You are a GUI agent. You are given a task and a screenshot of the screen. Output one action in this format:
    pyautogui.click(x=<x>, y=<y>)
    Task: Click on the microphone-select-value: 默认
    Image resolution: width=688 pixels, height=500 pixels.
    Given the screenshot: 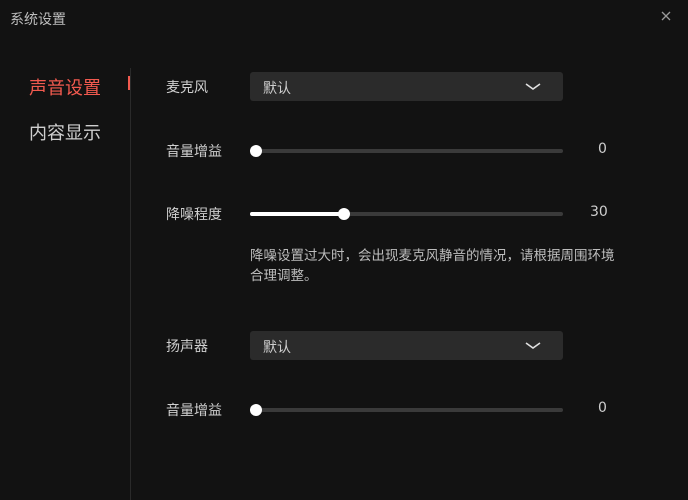 What is the action you would take?
    pyautogui.click(x=277, y=89)
    